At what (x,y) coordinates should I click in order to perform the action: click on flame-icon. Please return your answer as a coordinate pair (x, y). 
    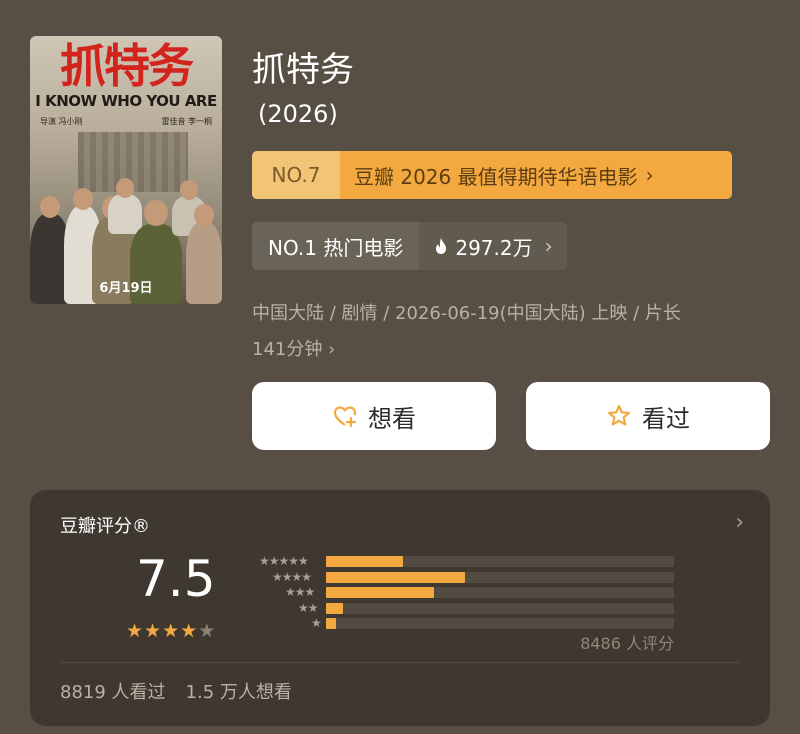
    Looking at the image, I should click on (441, 246).